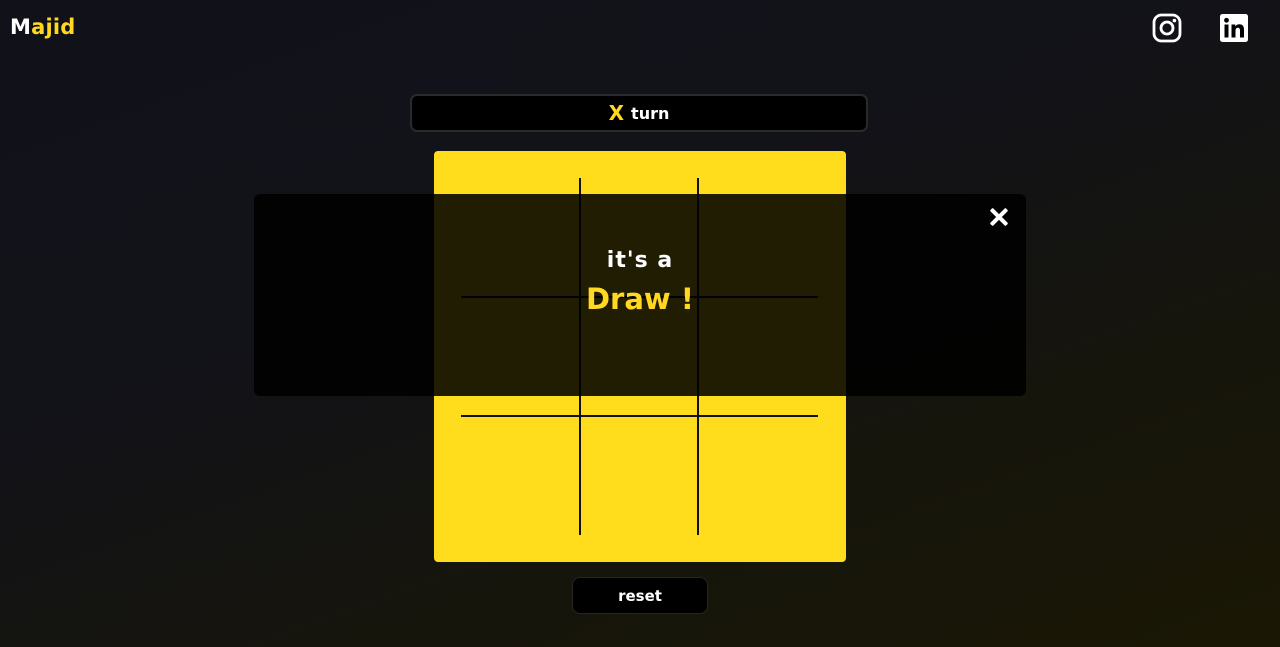  What do you see at coordinates (640, 260) in the screenshot?
I see `result-prefix: it's a` at bounding box center [640, 260].